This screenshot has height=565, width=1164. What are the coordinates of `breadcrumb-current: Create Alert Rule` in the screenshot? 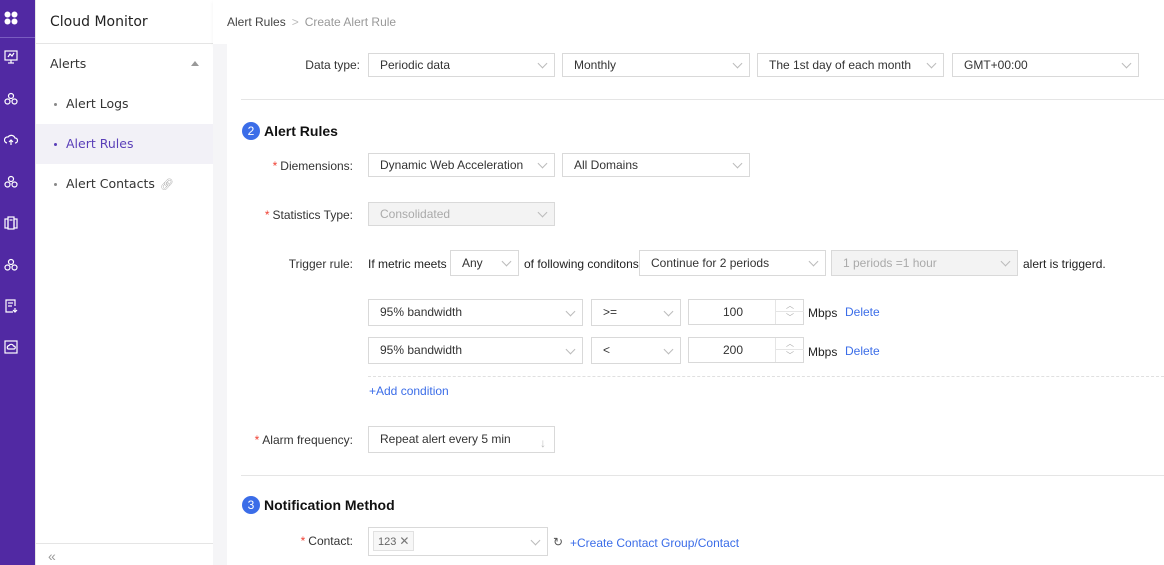 It's located at (350, 22).